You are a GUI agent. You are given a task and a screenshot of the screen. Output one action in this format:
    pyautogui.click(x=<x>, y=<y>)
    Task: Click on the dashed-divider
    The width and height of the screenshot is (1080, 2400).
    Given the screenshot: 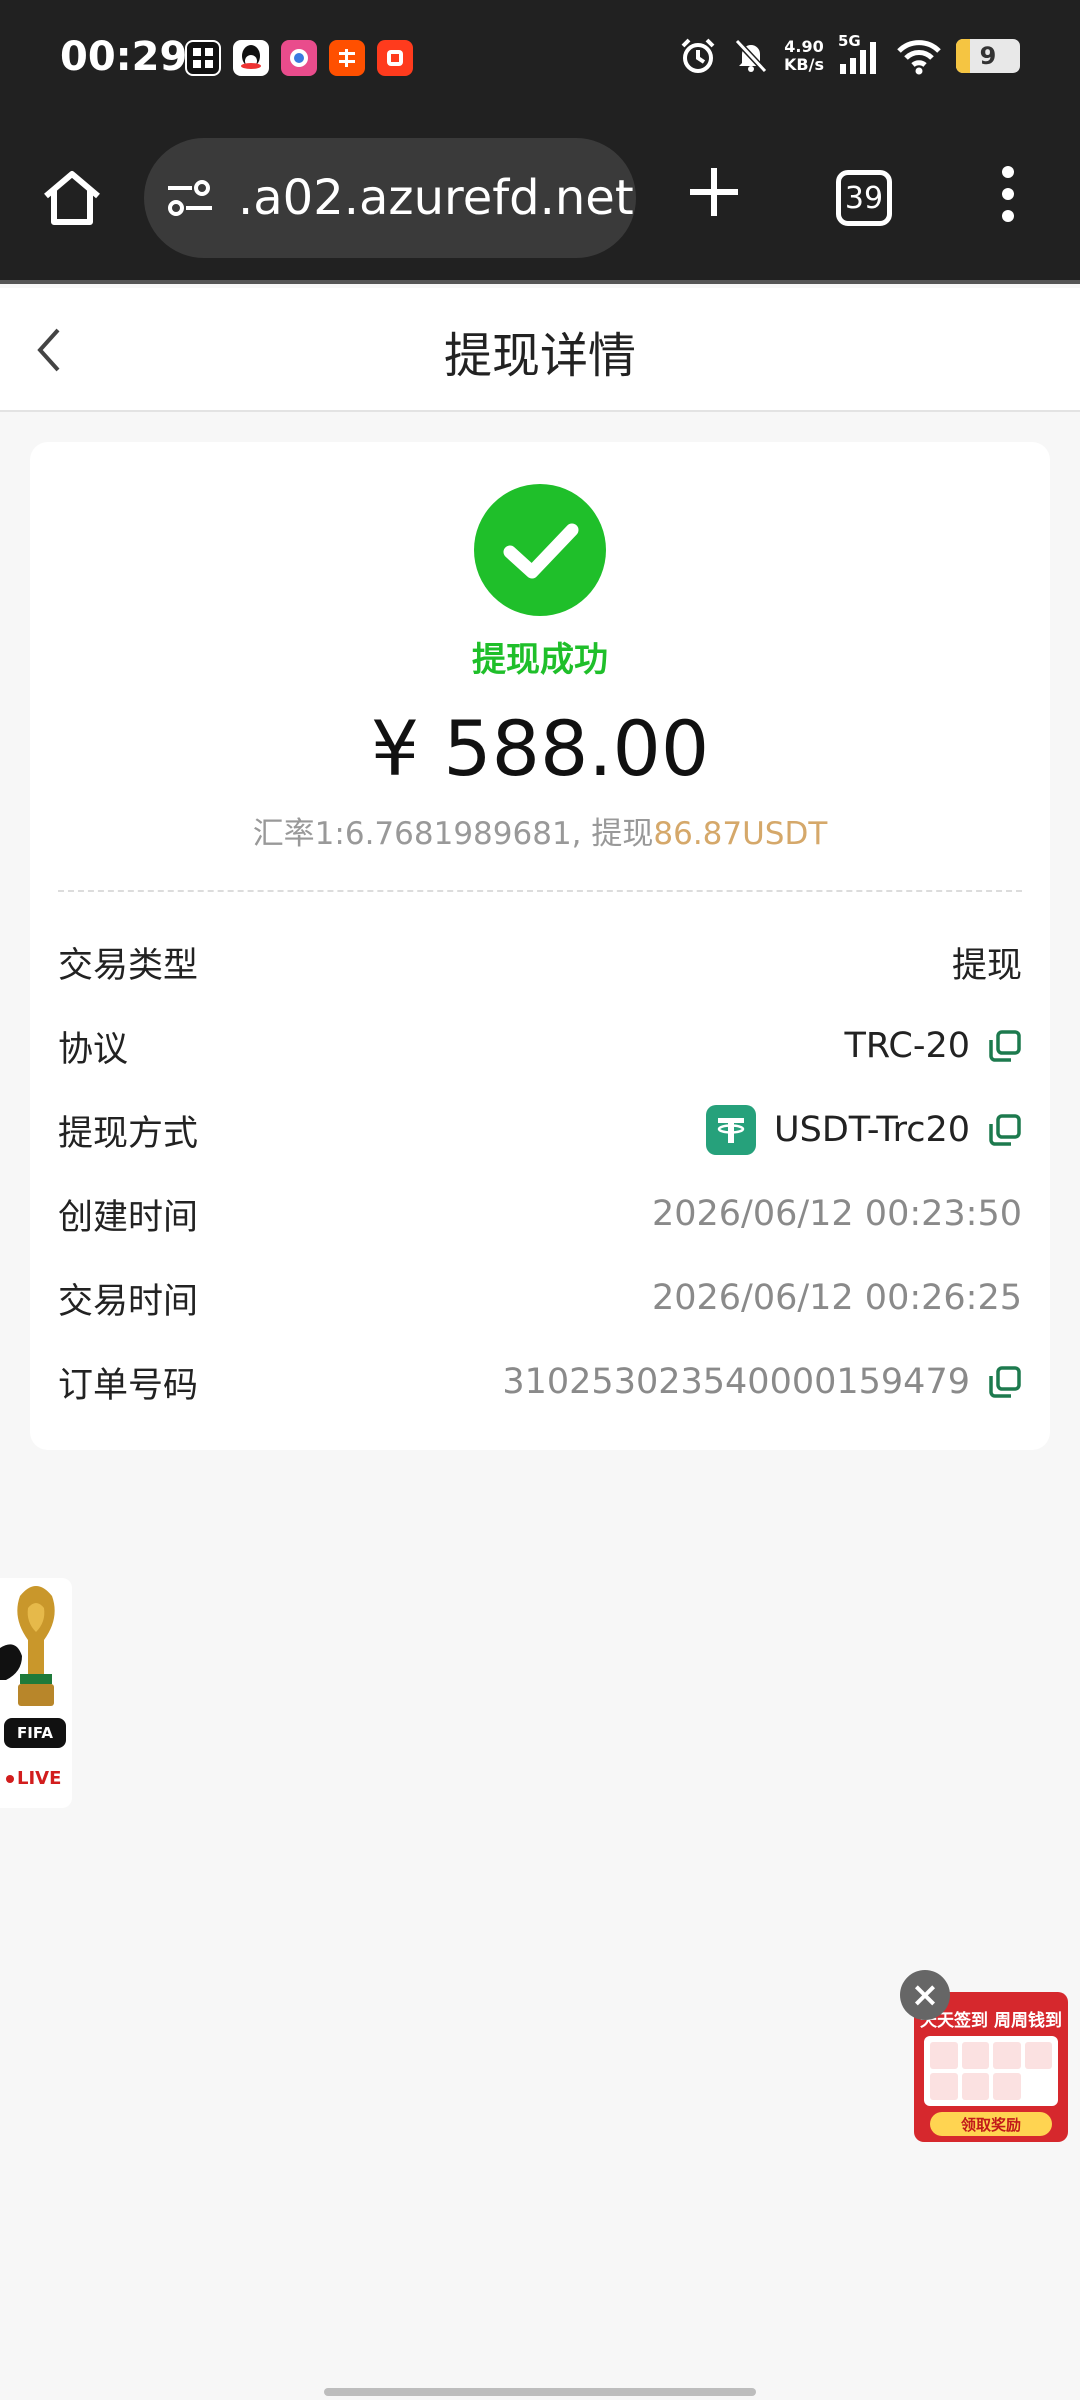 What is the action you would take?
    pyautogui.click(x=540, y=891)
    